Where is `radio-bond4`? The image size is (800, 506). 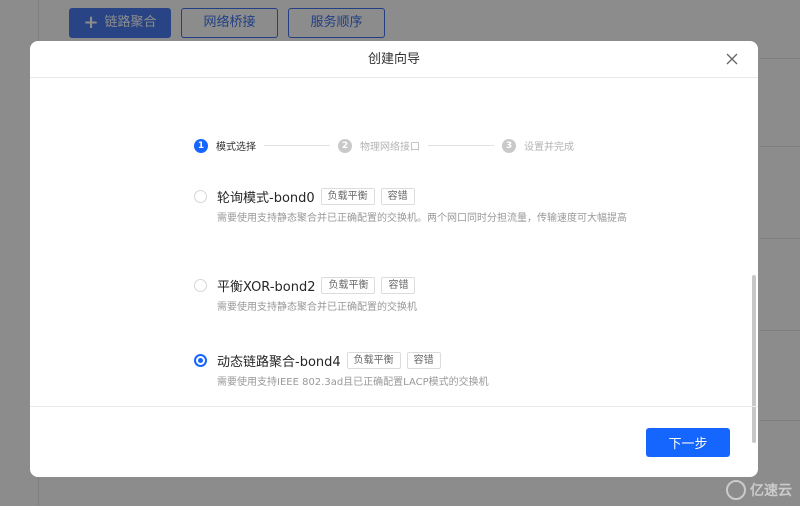
radio-bond4 is located at coordinates (200, 360).